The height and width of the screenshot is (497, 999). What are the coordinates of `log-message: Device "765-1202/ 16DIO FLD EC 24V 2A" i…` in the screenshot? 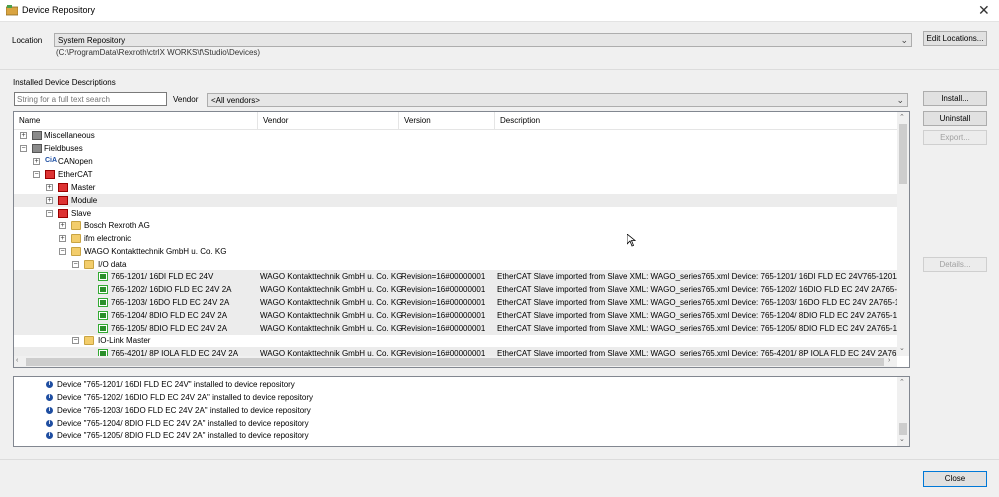 It's located at (185, 397).